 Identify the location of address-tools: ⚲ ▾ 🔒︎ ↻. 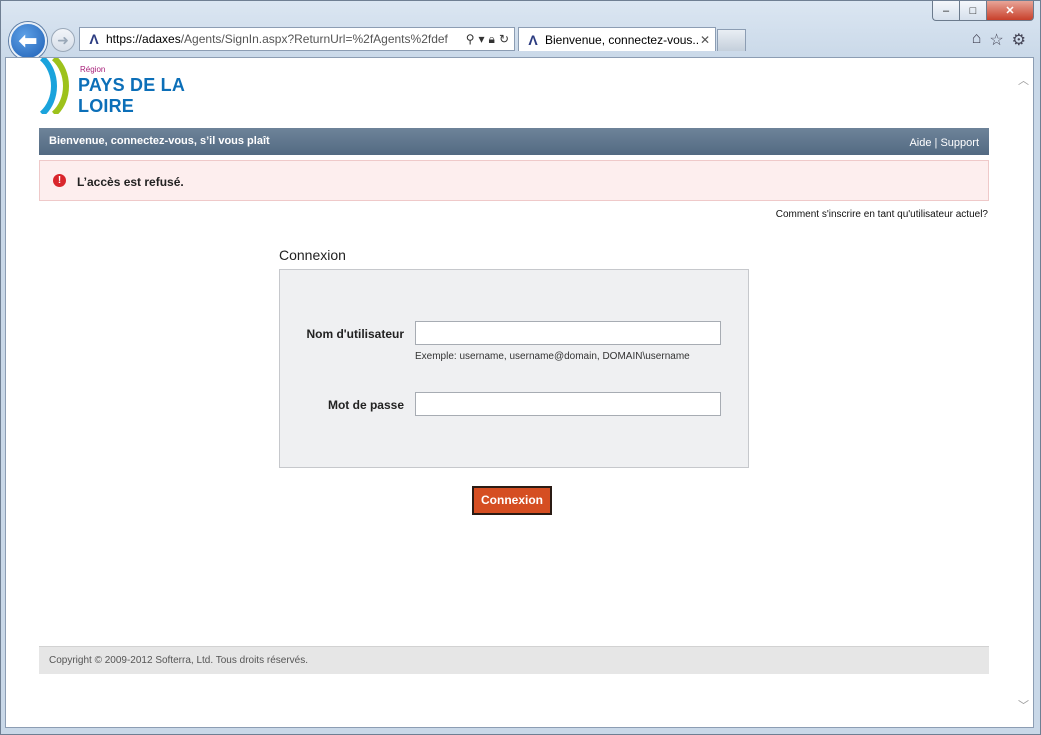
(490, 39).